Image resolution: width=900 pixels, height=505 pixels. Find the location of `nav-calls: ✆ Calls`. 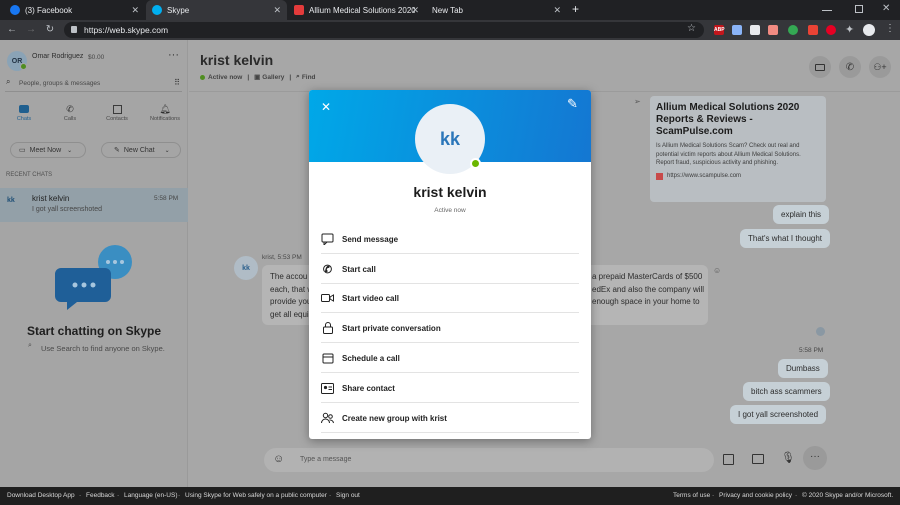

nav-calls: ✆ Calls is located at coordinates (70, 113).